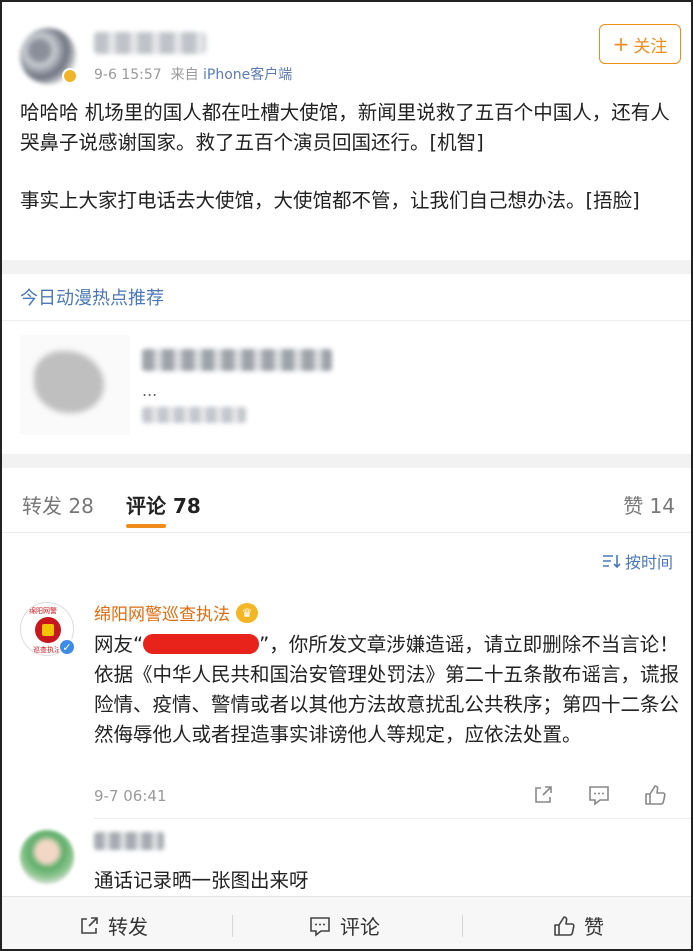 Image resolution: width=693 pixels, height=951 pixels. What do you see at coordinates (146, 526) in the screenshot?
I see `active-tab-indicator` at bounding box center [146, 526].